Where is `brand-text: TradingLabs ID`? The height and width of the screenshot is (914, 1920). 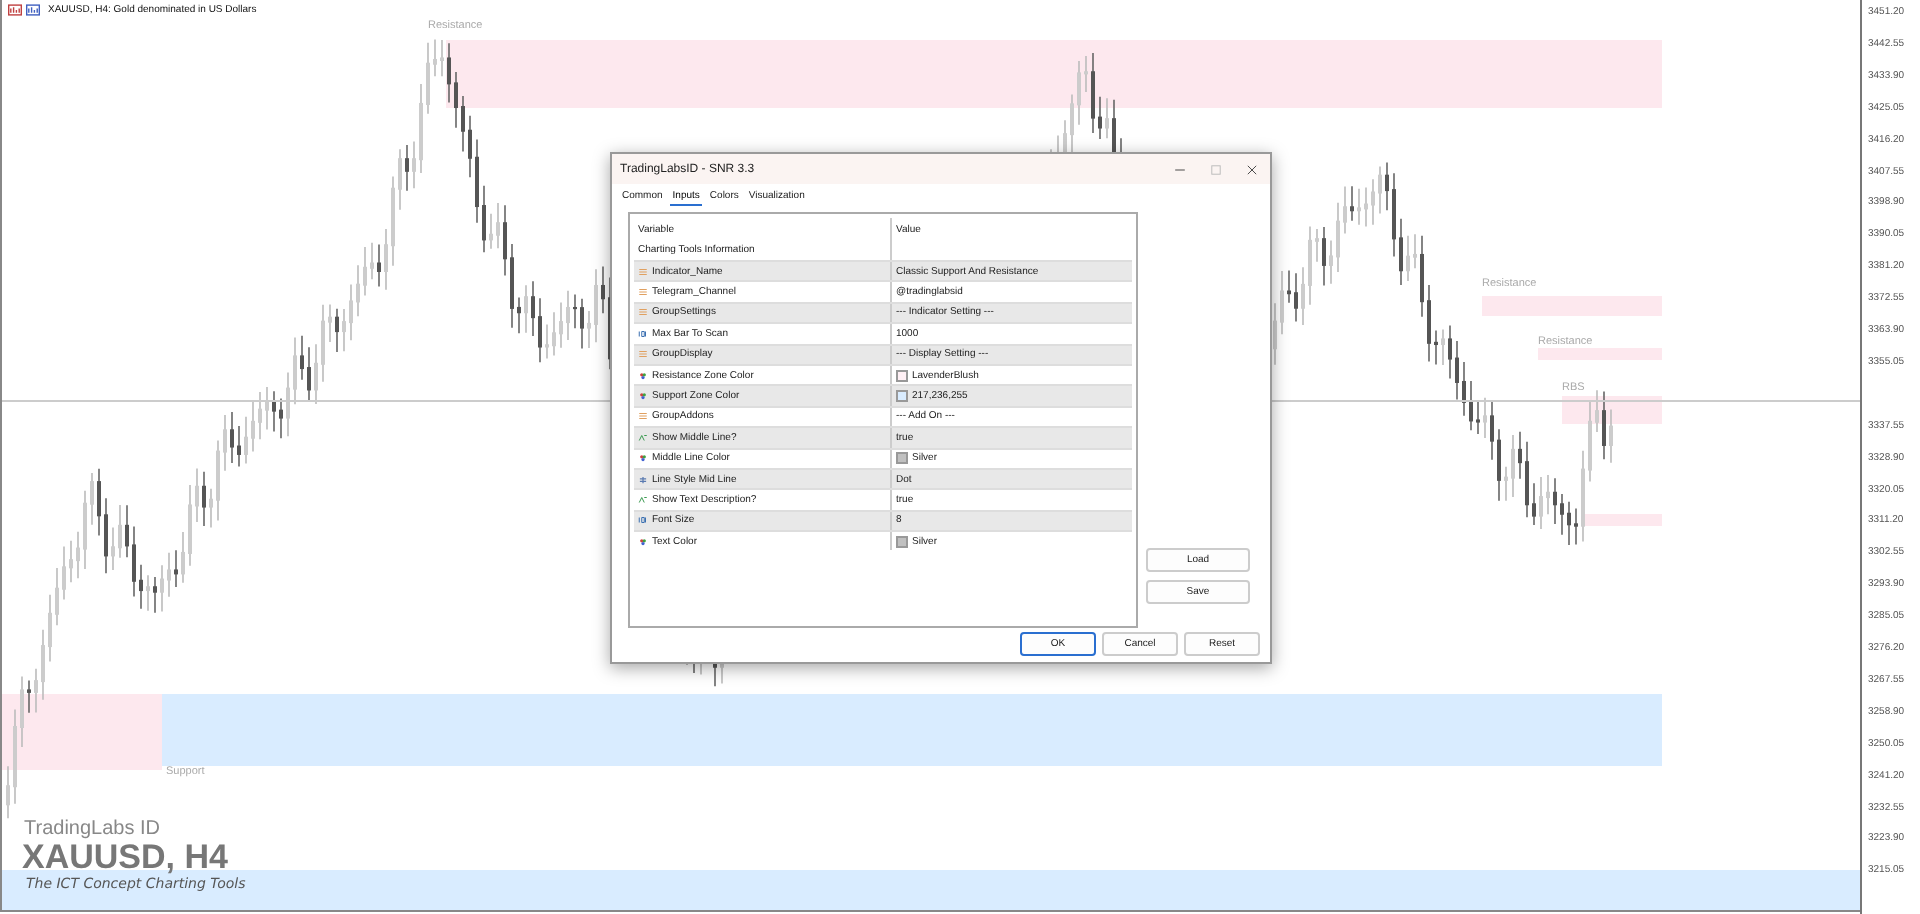
brand-text: TradingLabs ID is located at coordinates (92, 829).